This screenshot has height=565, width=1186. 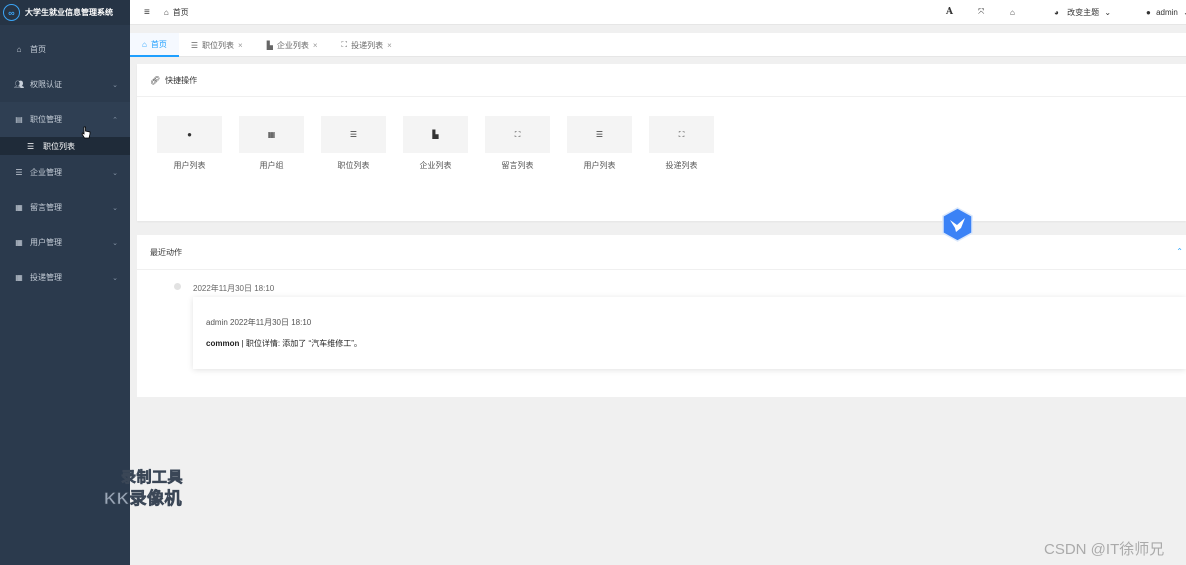 I want to click on shortcut-user-list: ● 用户列表, so click(x=198, y=143).